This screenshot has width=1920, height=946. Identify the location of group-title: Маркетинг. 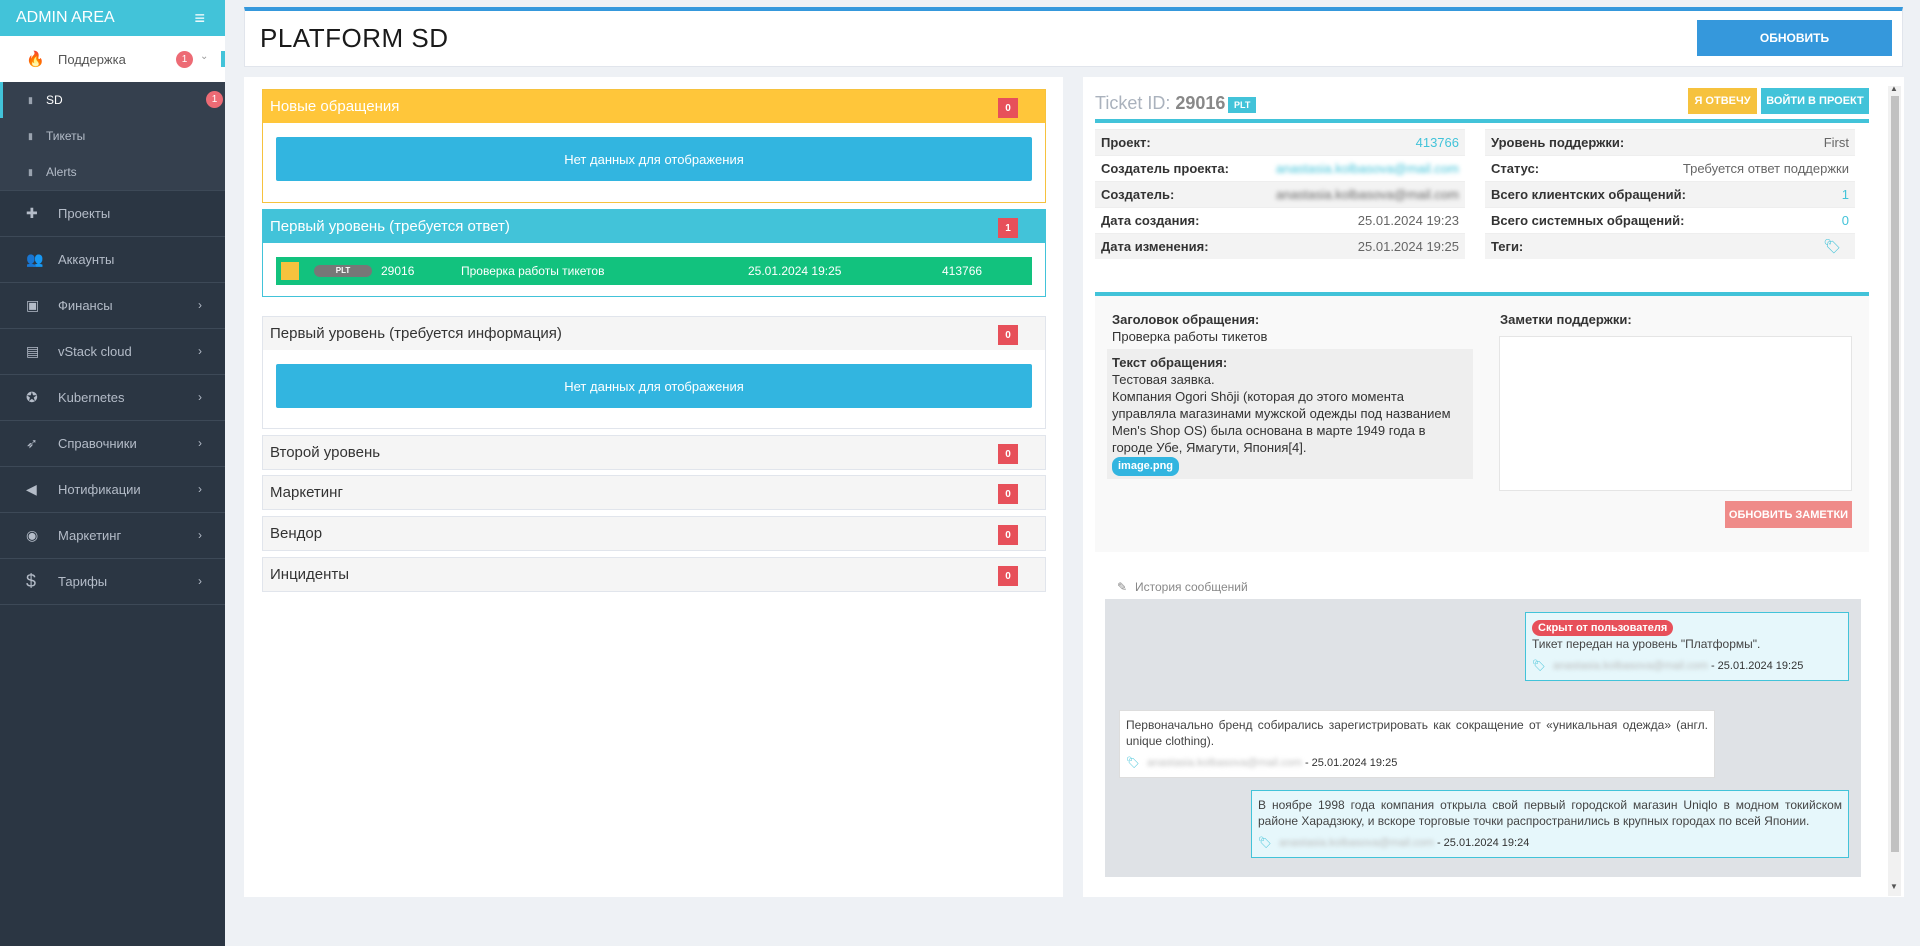
(306, 492).